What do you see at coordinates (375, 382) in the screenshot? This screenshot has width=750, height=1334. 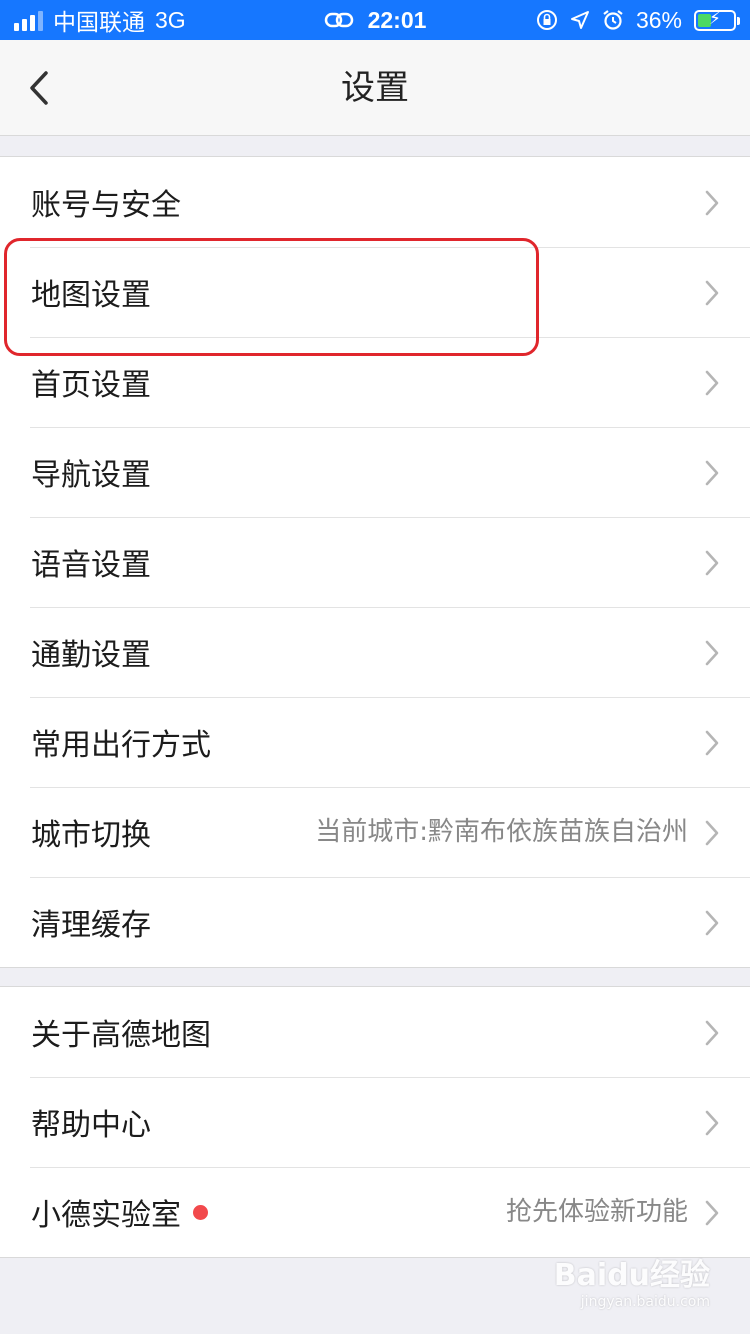 I see `settings-row: 首页设置` at bounding box center [375, 382].